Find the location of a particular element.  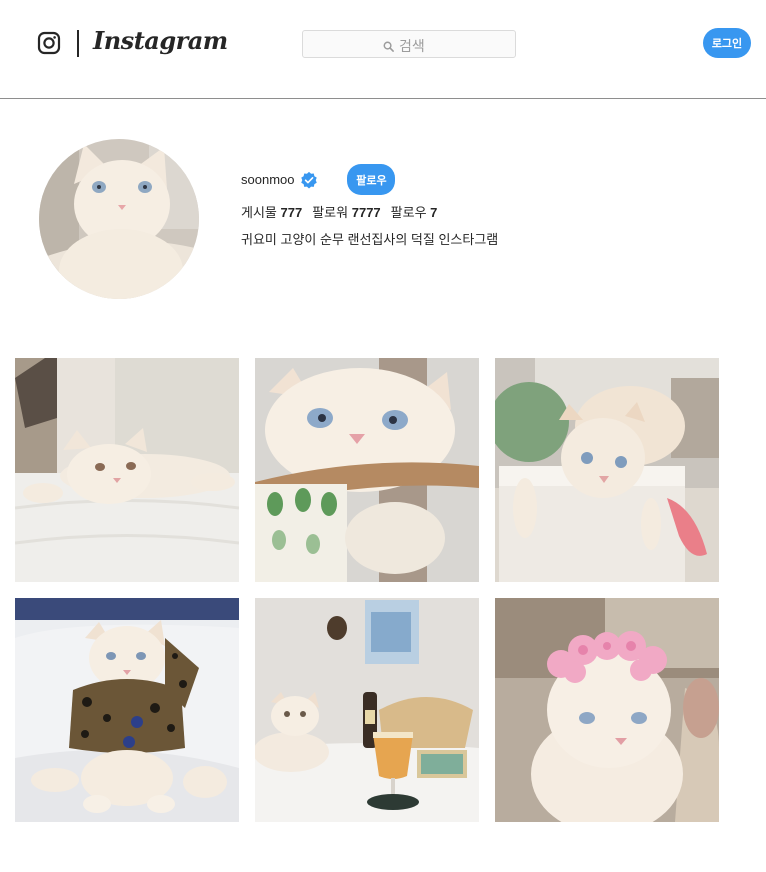

login-button: 로그인 is located at coordinates (727, 43).